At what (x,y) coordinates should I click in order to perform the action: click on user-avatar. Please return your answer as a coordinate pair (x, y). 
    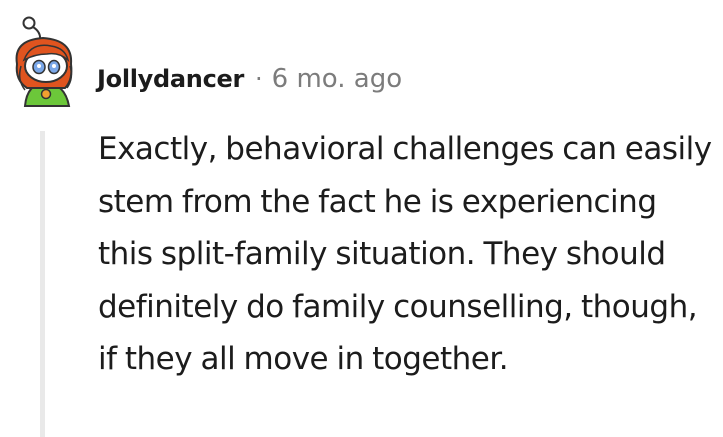
    Looking at the image, I should click on (47, 64).